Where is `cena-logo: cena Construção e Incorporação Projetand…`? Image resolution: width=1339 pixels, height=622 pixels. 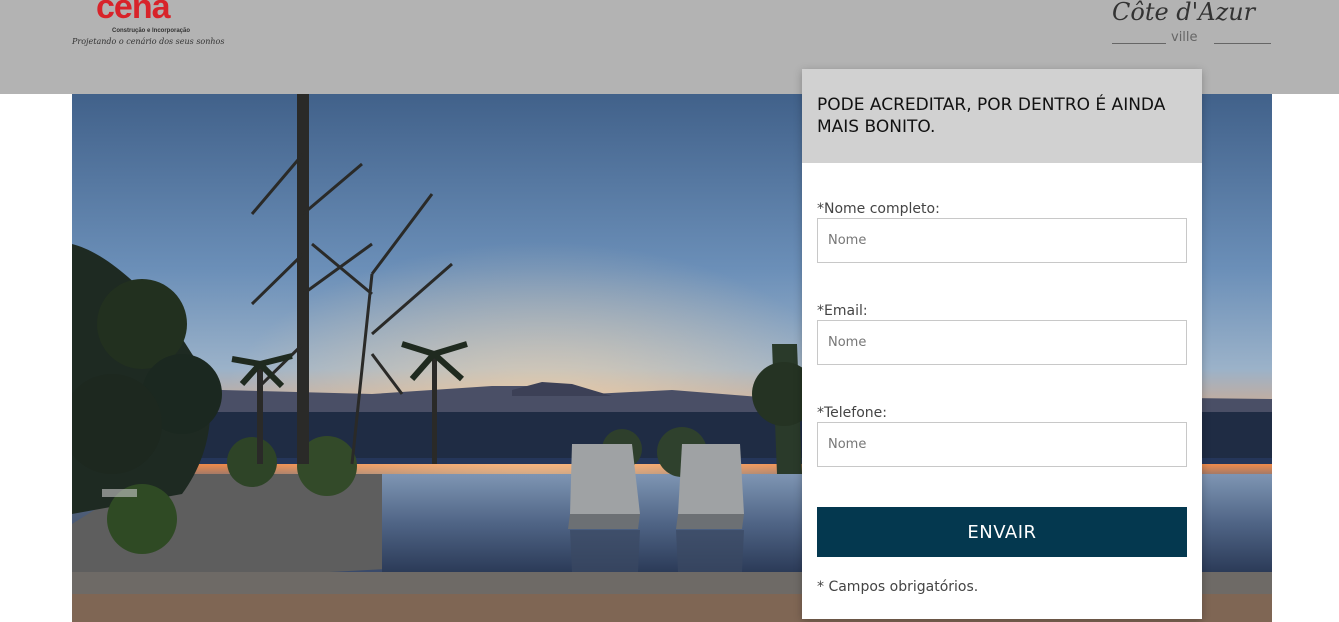
cena-logo: cena Construção e Incorporação Projetand… is located at coordinates (152, 25).